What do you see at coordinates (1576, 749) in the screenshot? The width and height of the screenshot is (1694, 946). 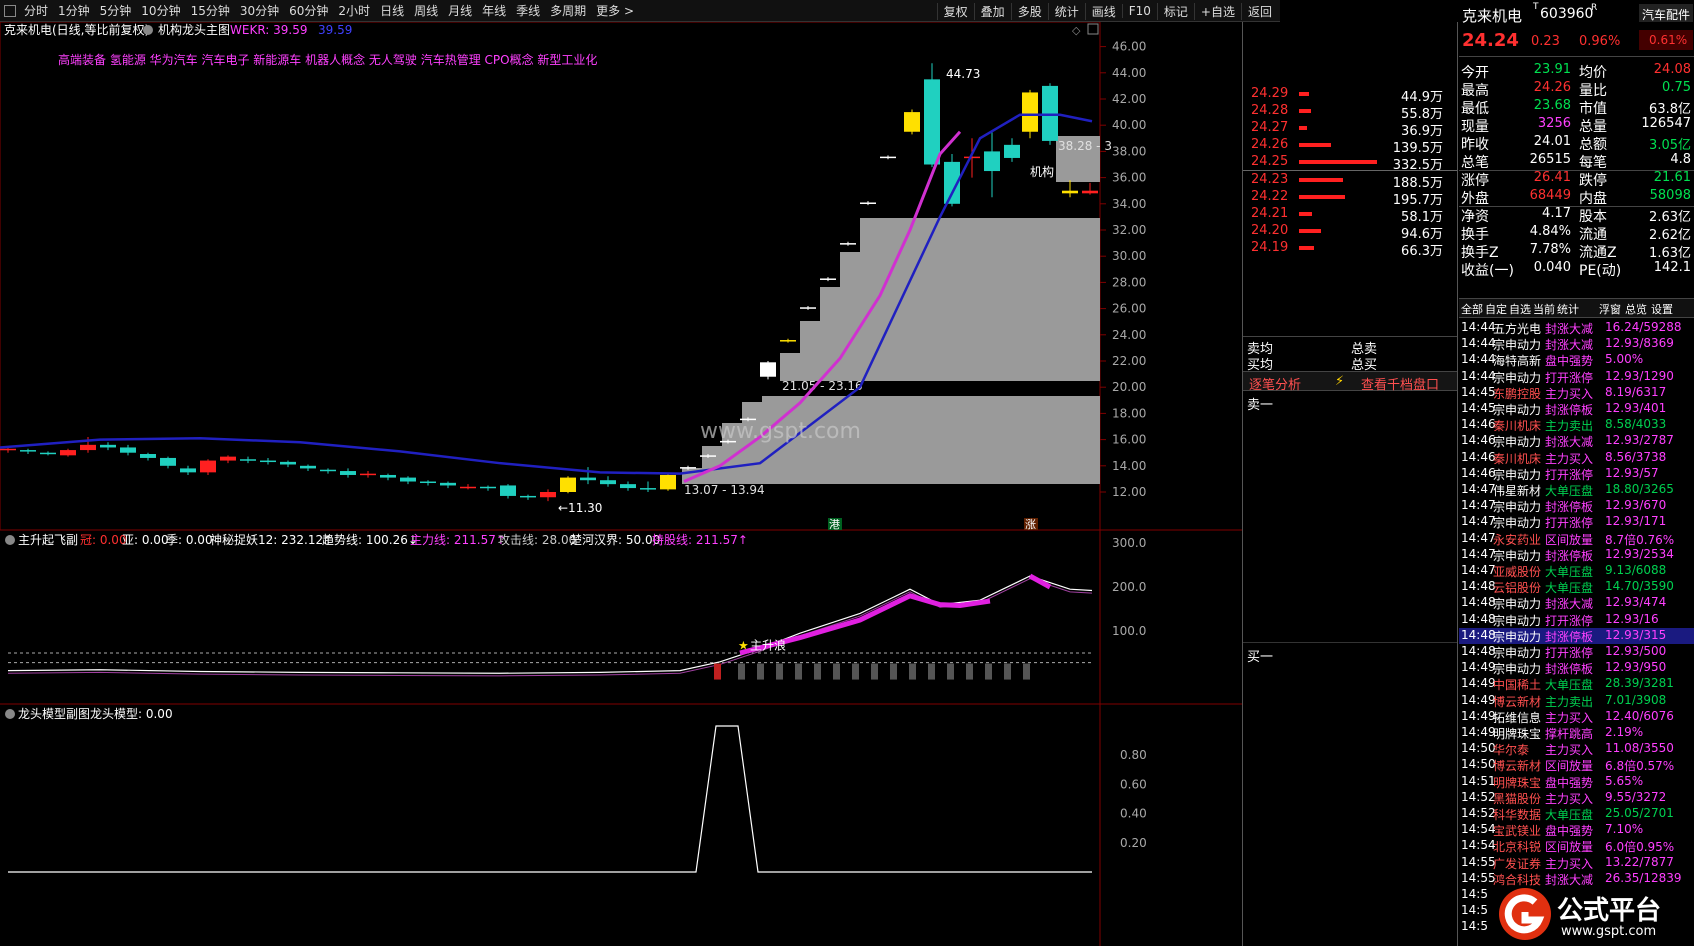 I see `ticker-row: 14:50 华尔泰 主力买入 11.08/3550` at bounding box center [1576, 749].